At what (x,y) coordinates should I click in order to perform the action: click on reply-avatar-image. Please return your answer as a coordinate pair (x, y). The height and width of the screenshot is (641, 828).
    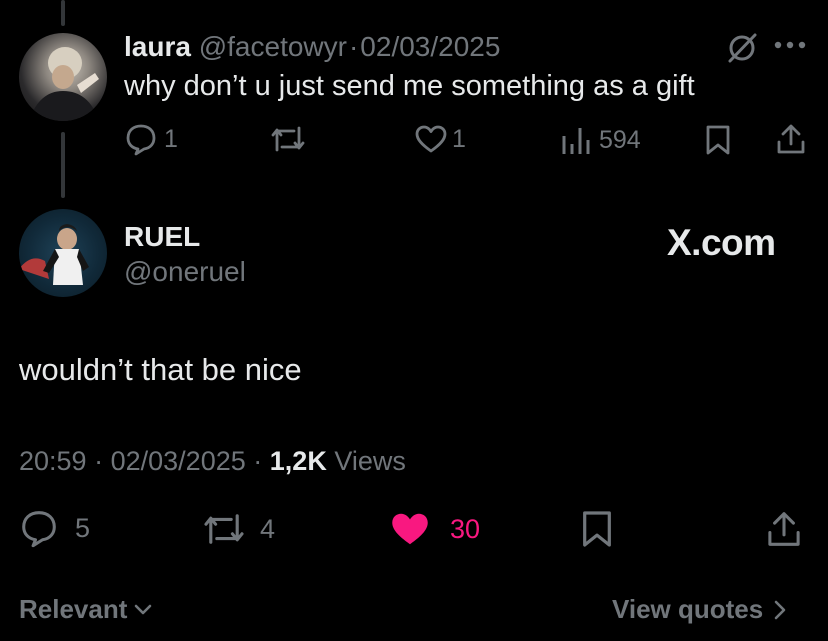
    Looking at the image, I should click on (64, 84).